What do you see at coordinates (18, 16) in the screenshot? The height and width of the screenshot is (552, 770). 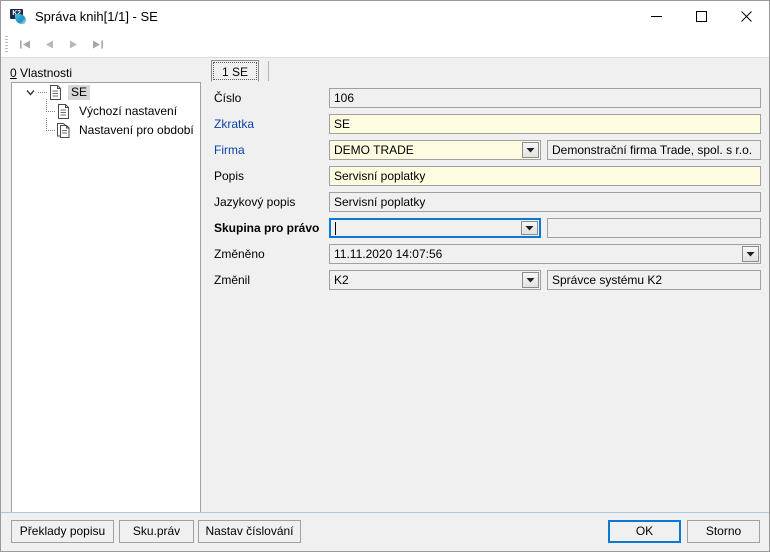 I see `k2-app-icon: K2` at bounding box center [18, 16].